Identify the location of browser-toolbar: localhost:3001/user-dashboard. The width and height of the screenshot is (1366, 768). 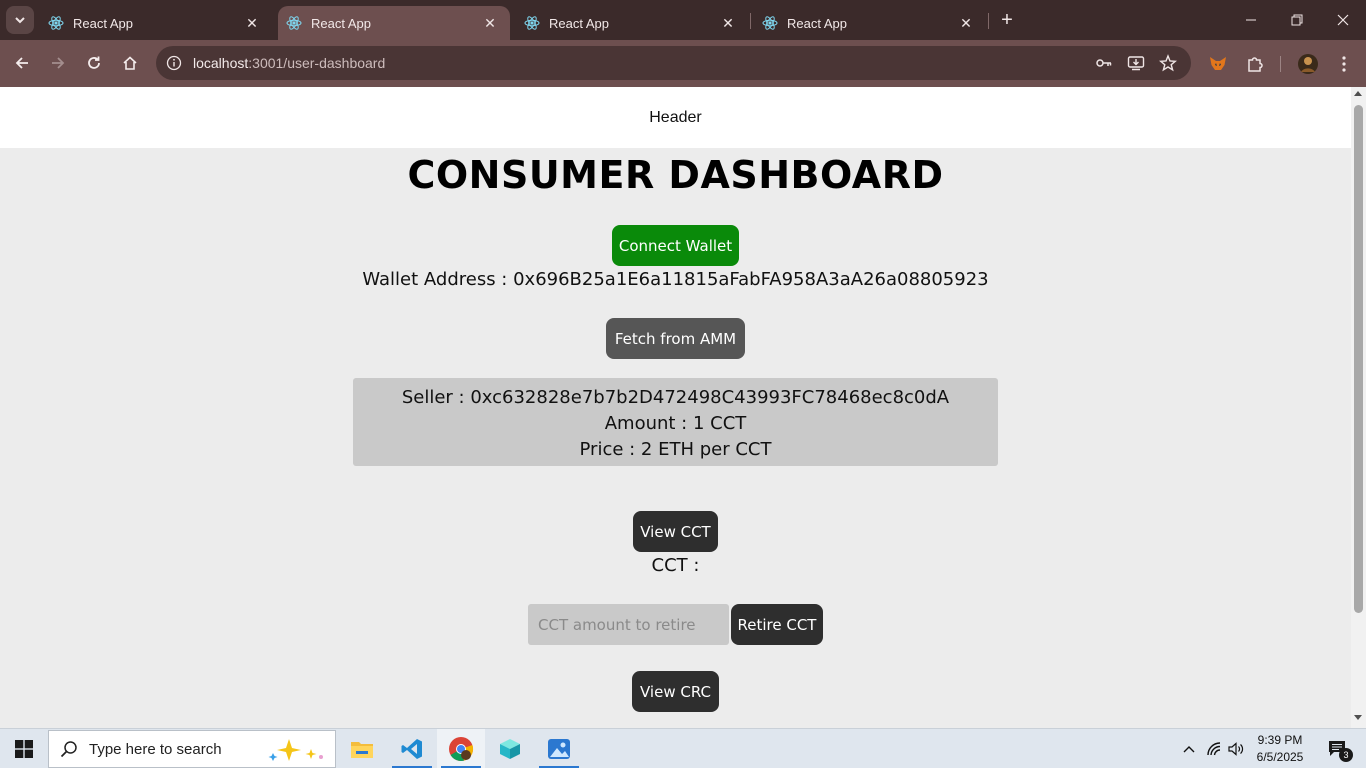
(683, 63).